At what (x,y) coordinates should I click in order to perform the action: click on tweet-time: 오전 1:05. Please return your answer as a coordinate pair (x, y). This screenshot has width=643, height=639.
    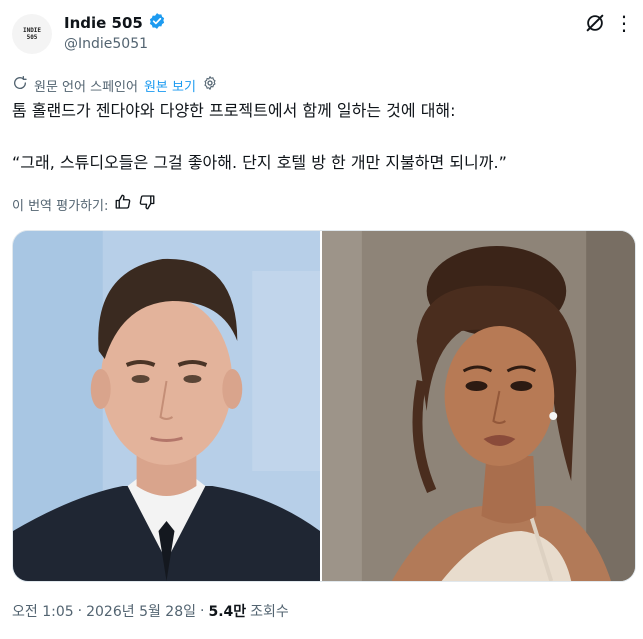
    Looking at the image, I should click on (43, 611).